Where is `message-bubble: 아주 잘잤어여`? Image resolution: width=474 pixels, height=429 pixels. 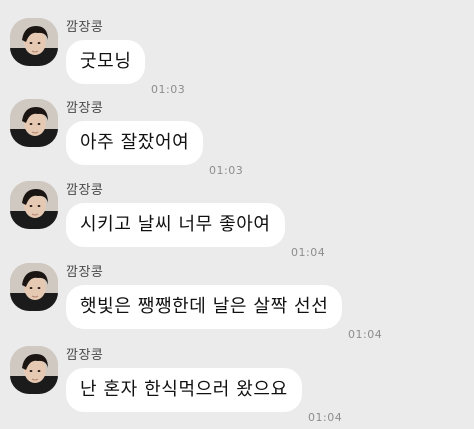
message-bubble: 아주 잘잤어여 is located at coordinates (135, 143).